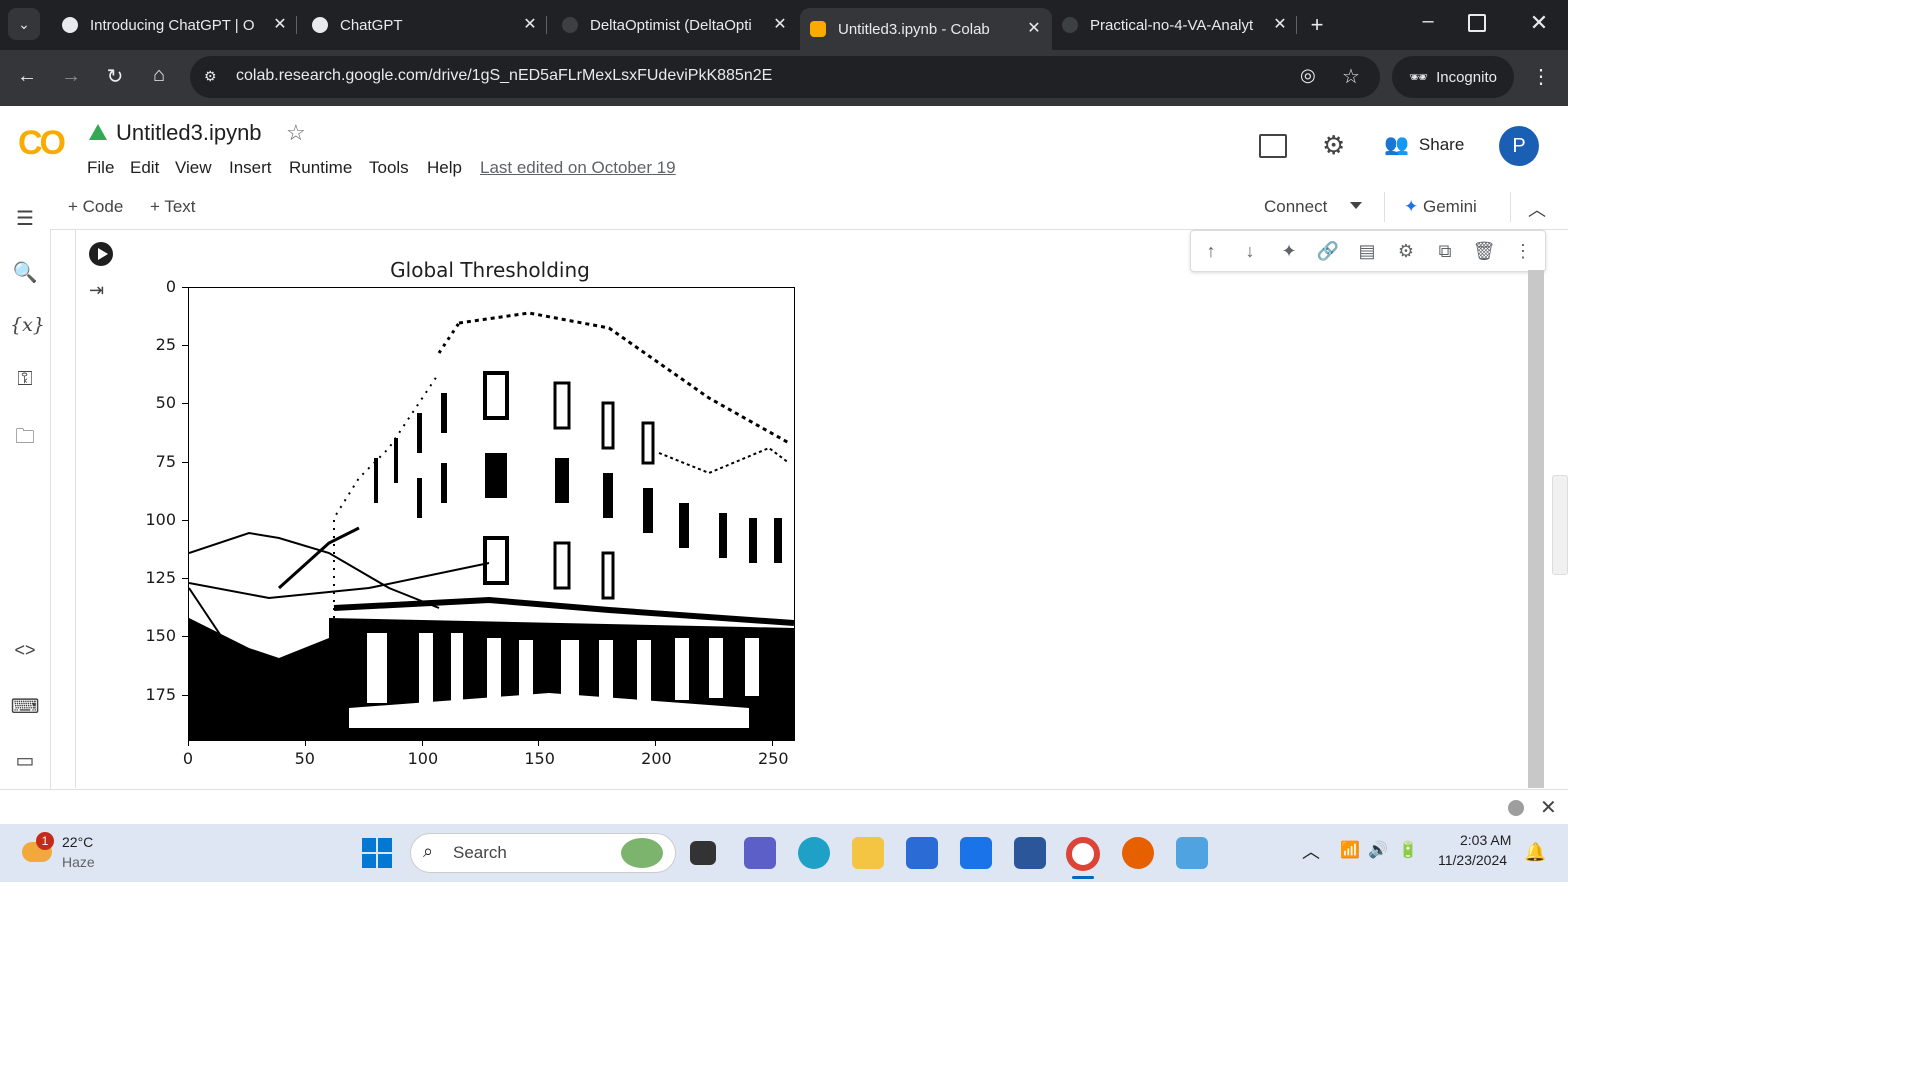  Describe the element at coordinates (1138, 853) in the screenshot. I see `firefox-icon` at that location.